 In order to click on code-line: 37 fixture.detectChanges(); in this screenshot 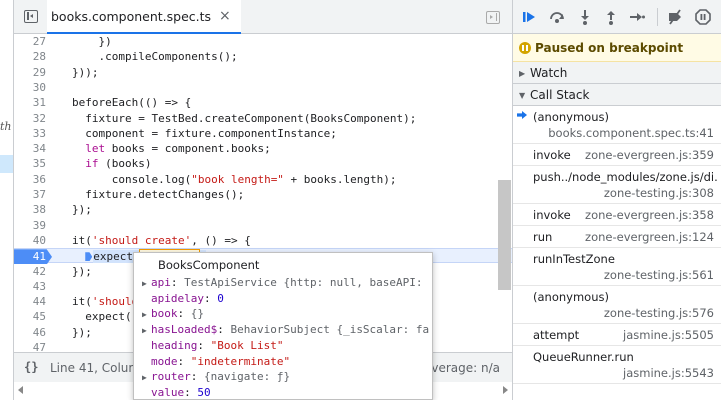, I will do `click(263, 194)`.